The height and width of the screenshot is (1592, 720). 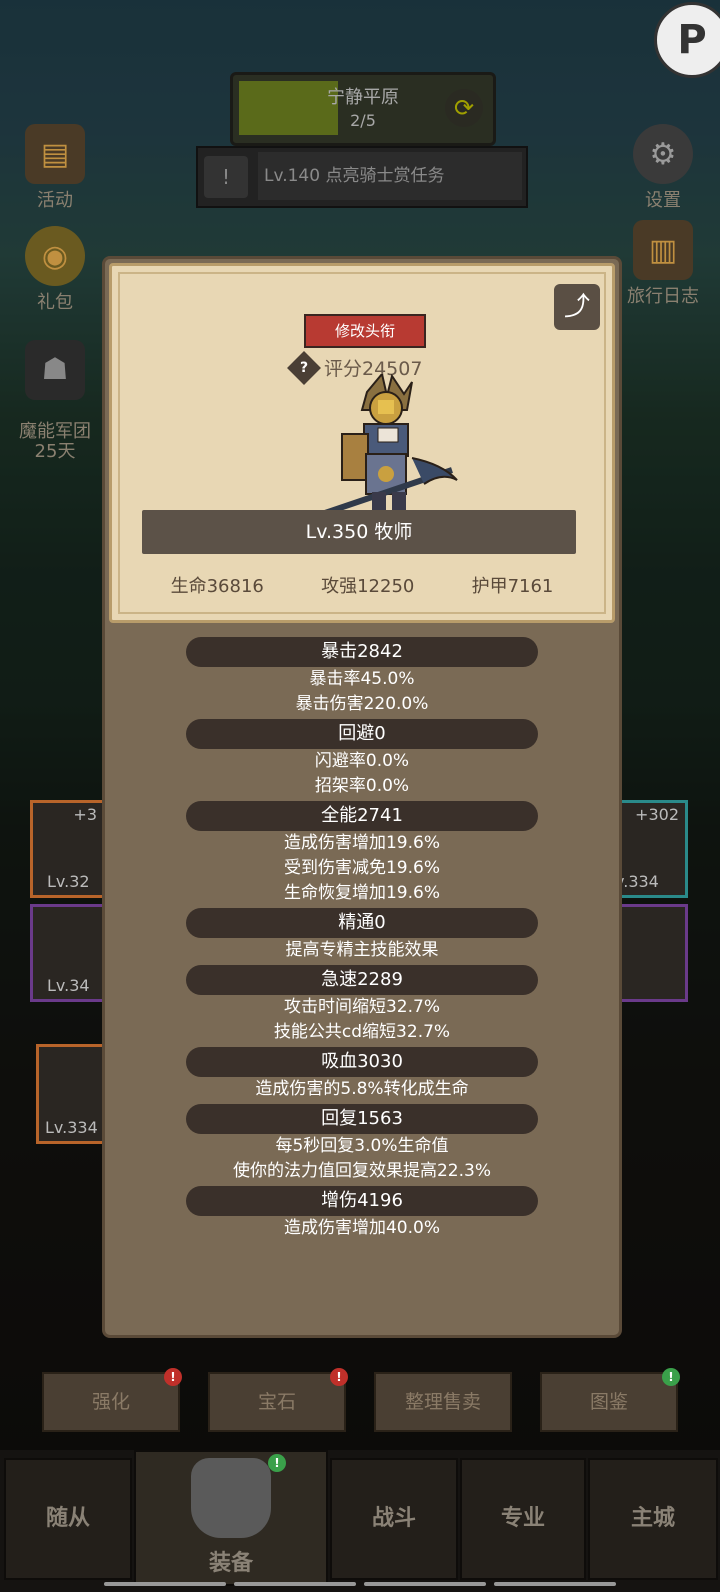 I want to click on slot-level: Lv.32, so click(x=68, y=881).